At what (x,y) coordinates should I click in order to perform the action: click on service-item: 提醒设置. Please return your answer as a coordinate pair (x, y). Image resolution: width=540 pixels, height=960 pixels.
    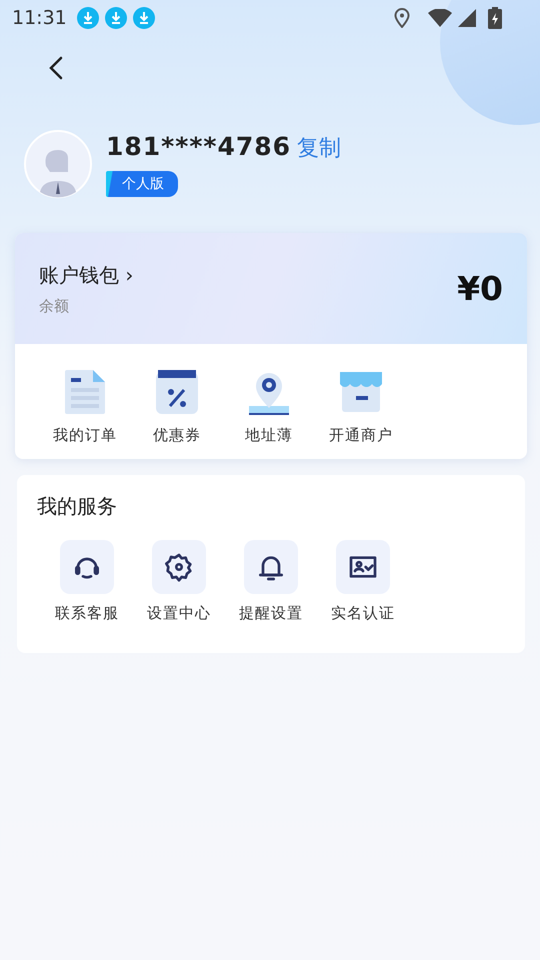
    Looking at the image, I should click on (271, 581).